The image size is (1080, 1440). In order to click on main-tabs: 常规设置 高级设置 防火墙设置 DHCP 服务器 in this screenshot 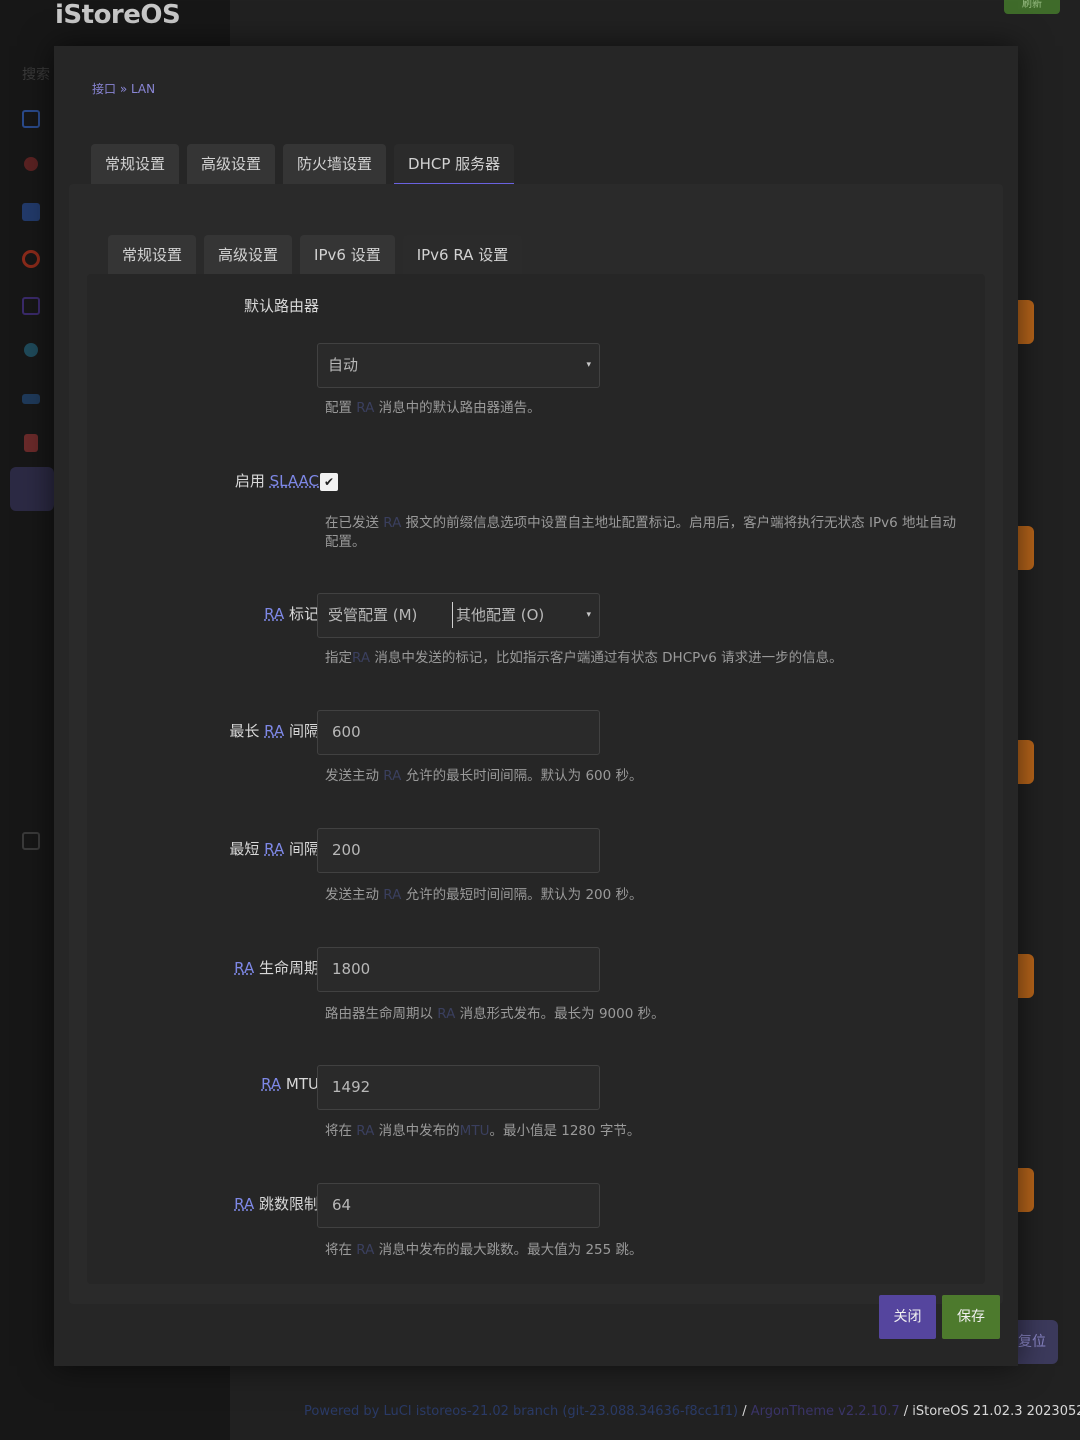, I will do `click(303, 165)`.